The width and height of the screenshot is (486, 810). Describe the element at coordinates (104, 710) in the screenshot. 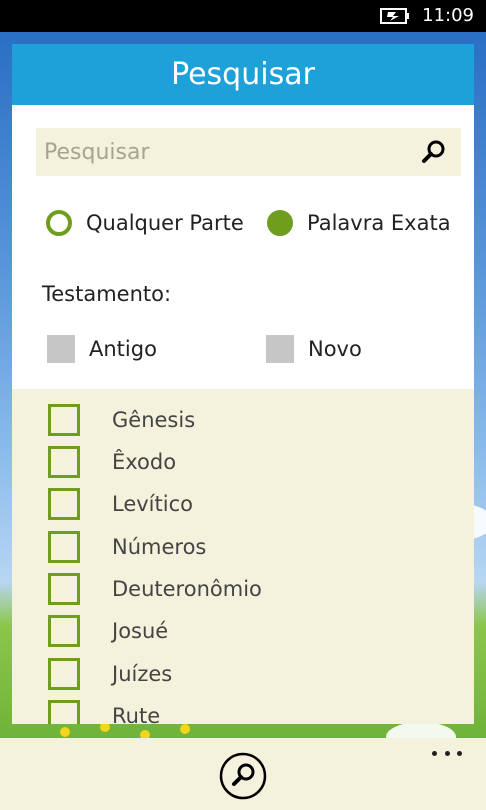

I see `book-item: Rute` at that location.